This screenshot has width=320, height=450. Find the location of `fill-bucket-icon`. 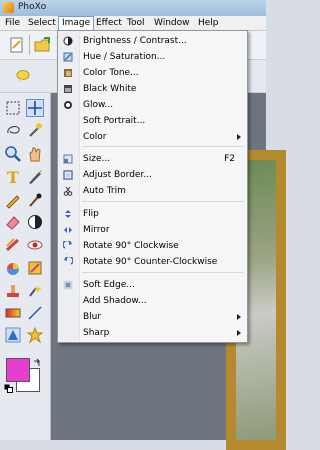

fill-bucket-icon is located at coordinates (13, 268).